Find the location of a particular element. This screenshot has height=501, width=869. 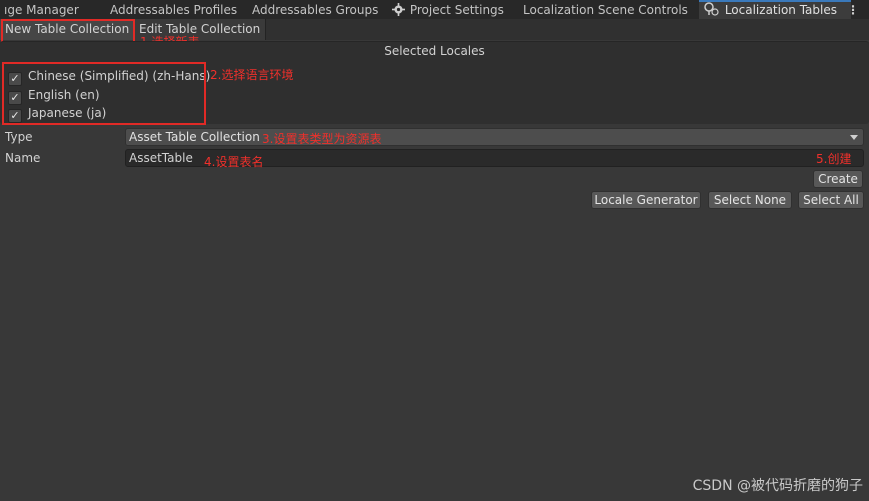

tab-project-settings: Project Settings is located at coordinates (448, 10).